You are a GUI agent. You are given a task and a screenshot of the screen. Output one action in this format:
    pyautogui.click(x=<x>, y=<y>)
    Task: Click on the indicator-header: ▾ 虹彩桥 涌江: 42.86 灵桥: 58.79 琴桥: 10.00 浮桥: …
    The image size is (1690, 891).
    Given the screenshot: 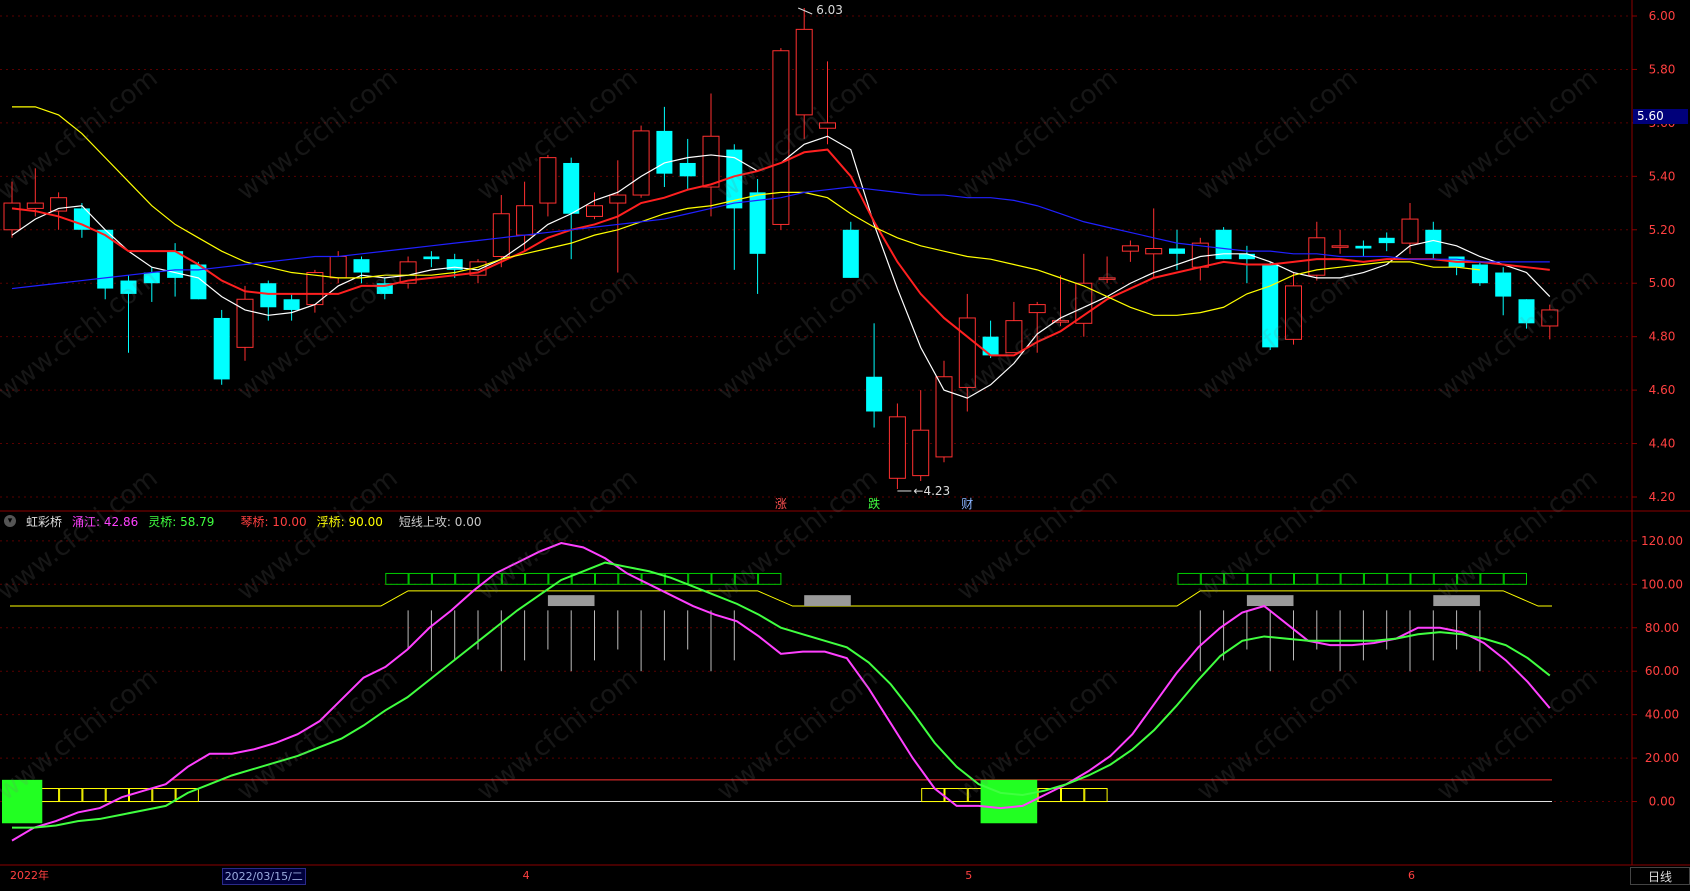 What is the action you would take?
    pyautogui.click(x=242, y=521)
    